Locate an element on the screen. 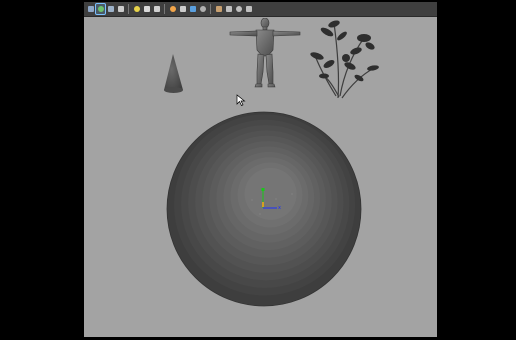 The height and width of the screenshot is (340, 516). image-plane-icon is located at coordinates (100, 9).